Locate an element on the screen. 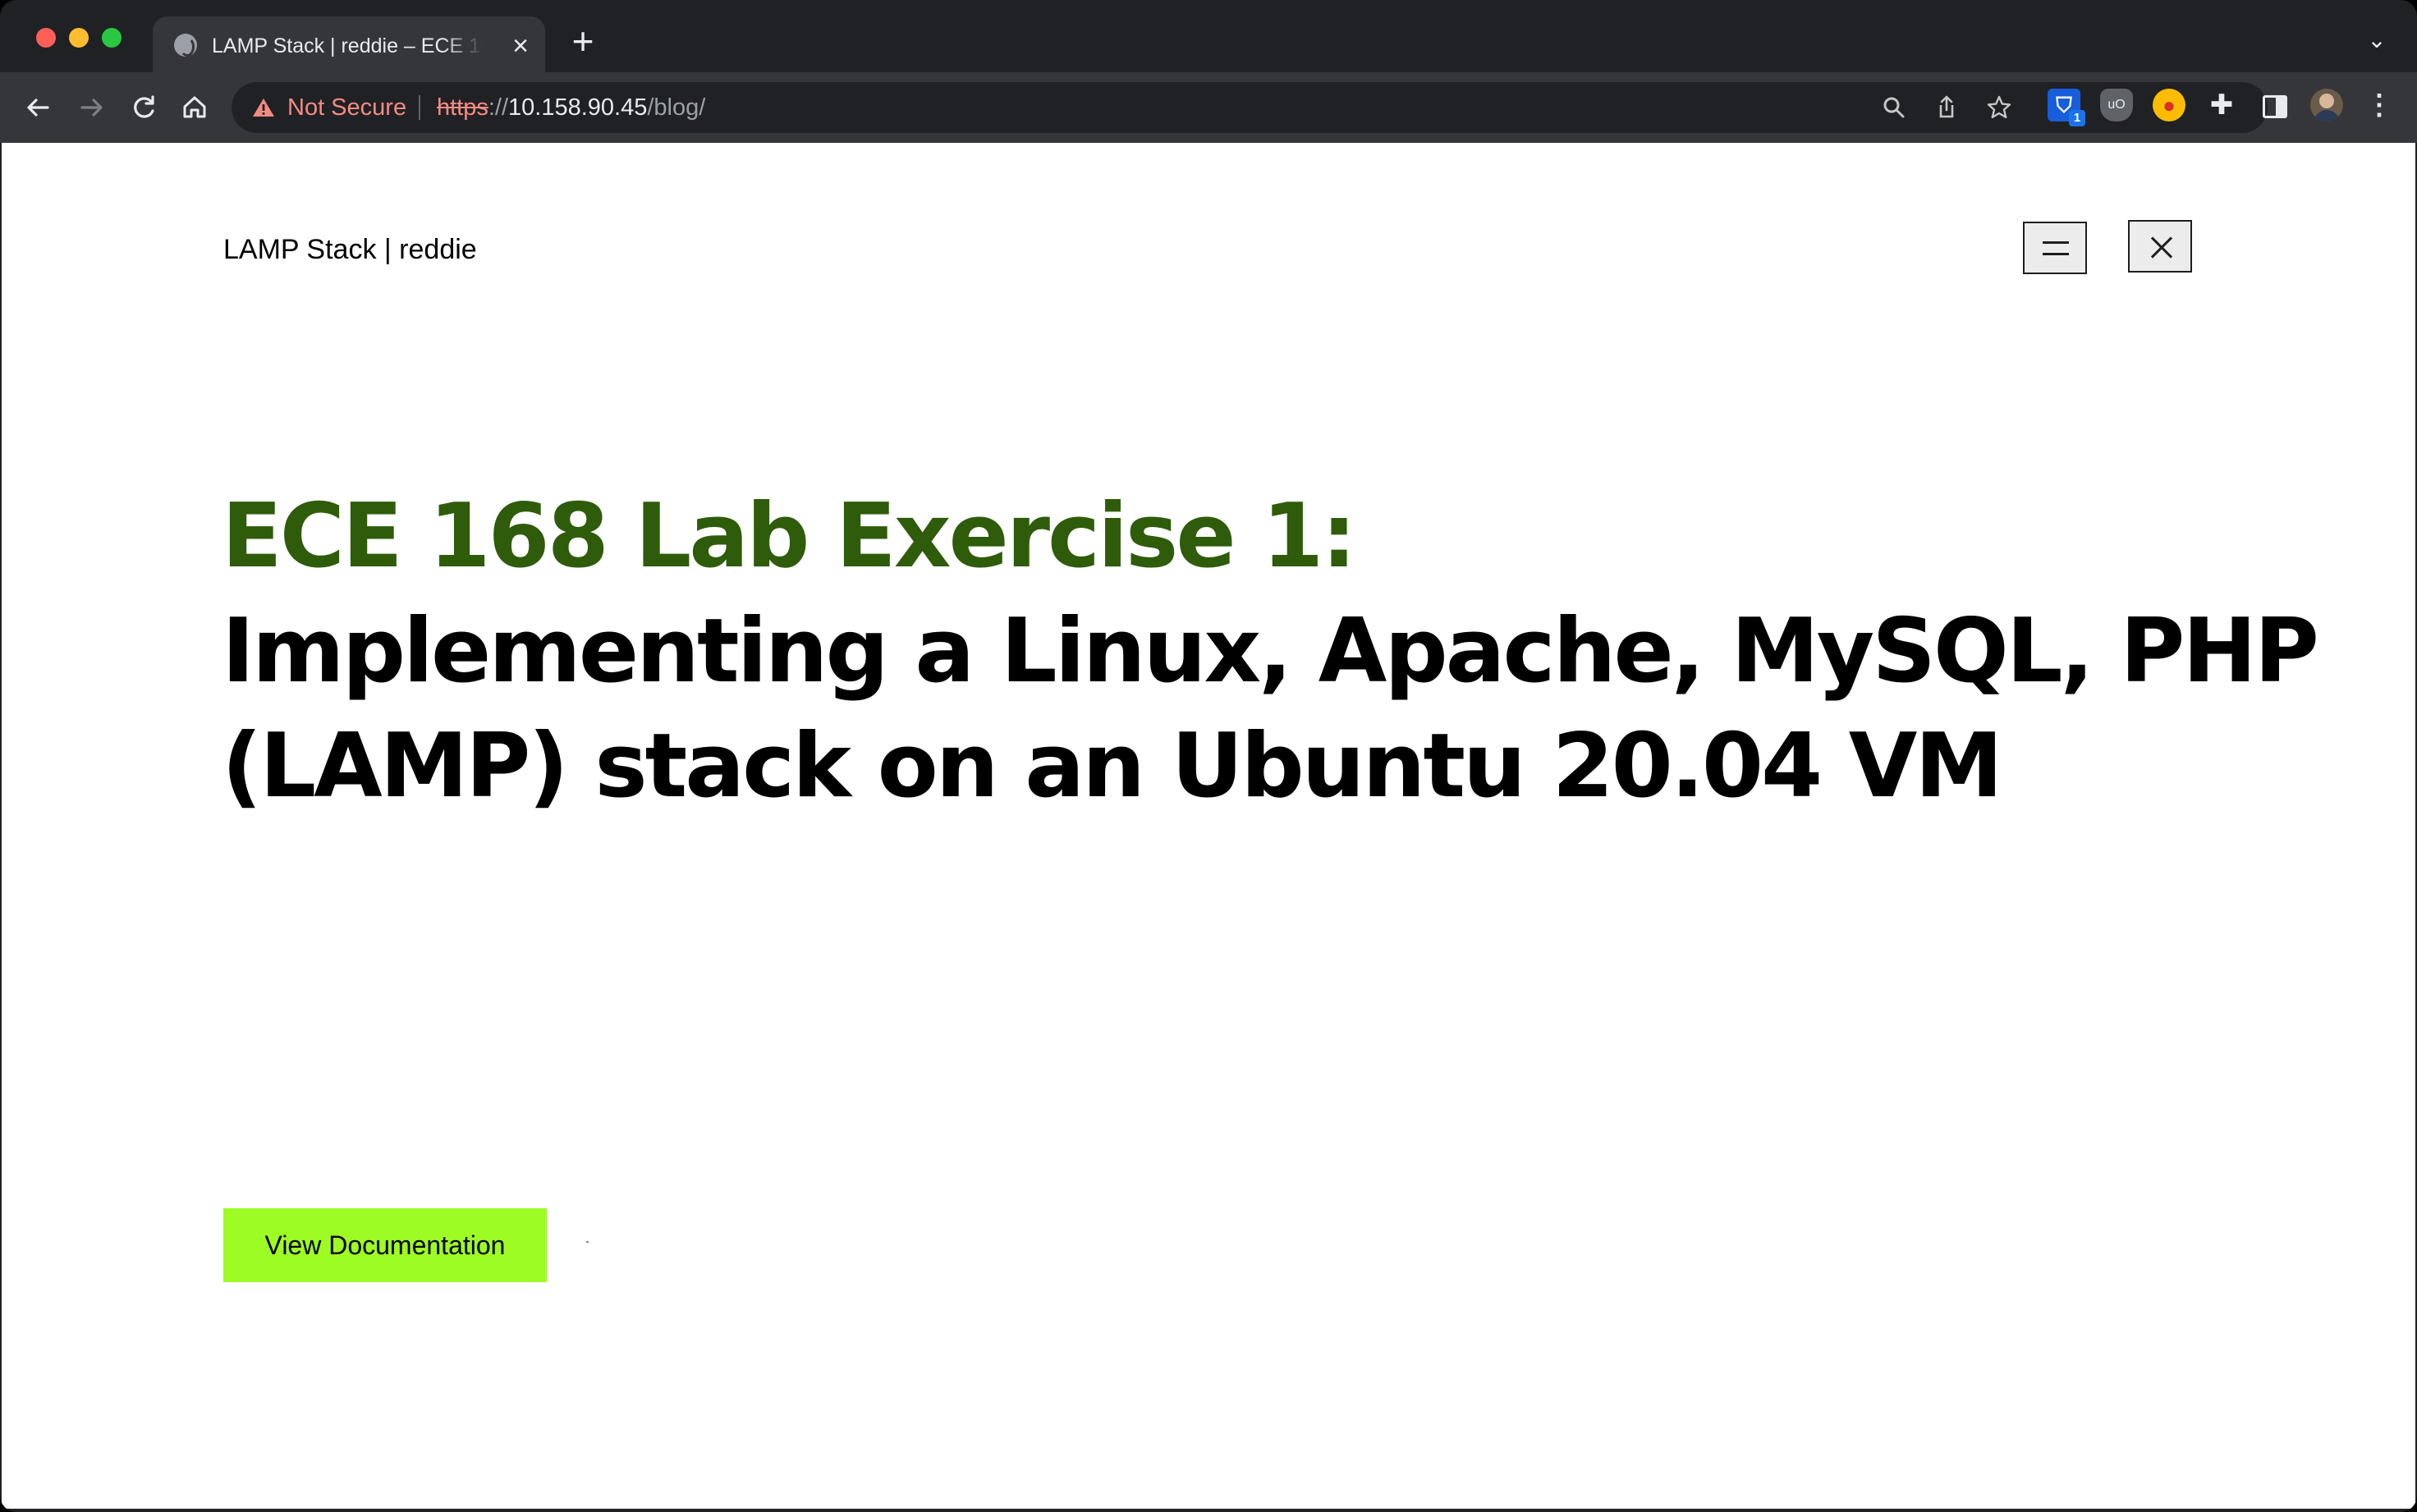 The width and height of the screenshot is (2417, 1512). home-button is located at coordinates (194, 107).